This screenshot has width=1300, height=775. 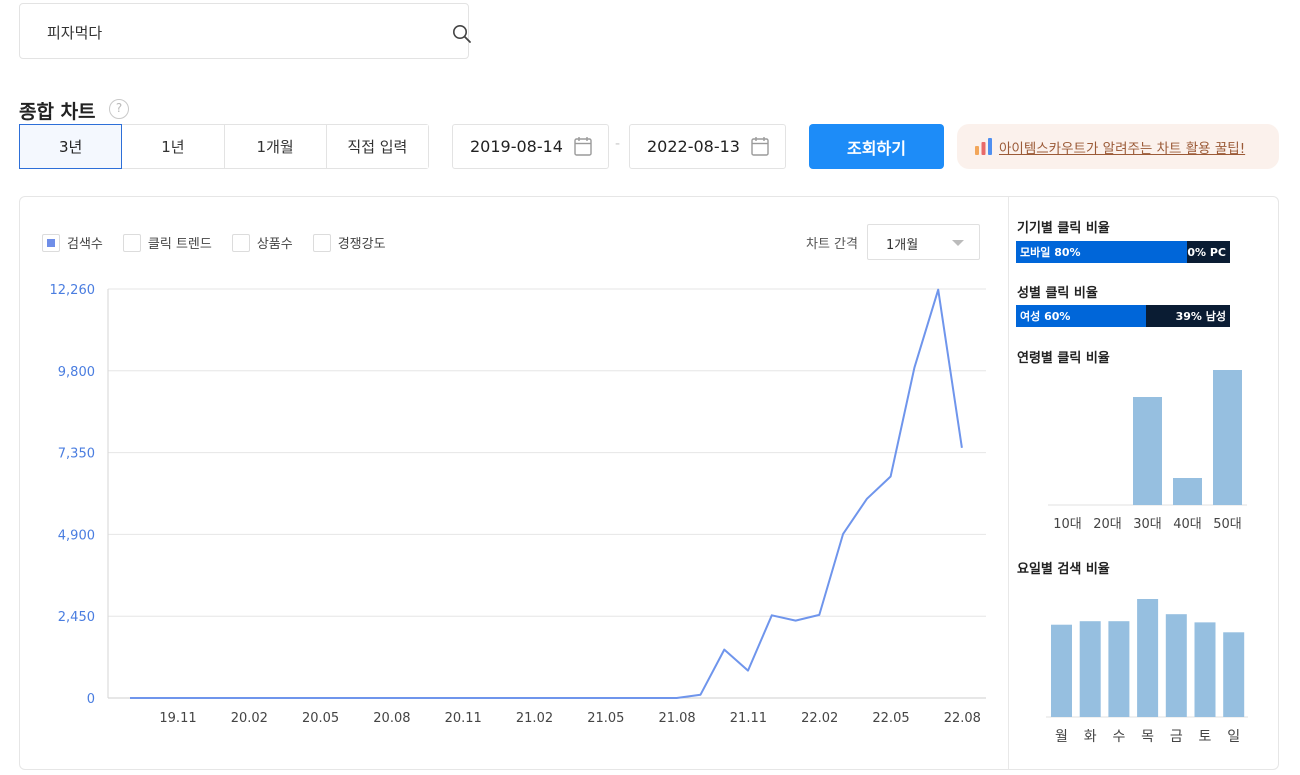 I want to click on age-label: 20대, so click(x=1107, y=524).